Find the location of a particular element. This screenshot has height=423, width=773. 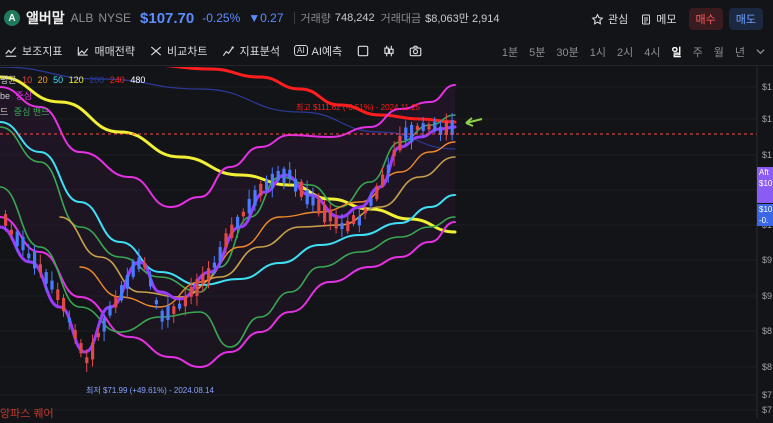

memo-button: 메모 is located at coordinates (658, 19).